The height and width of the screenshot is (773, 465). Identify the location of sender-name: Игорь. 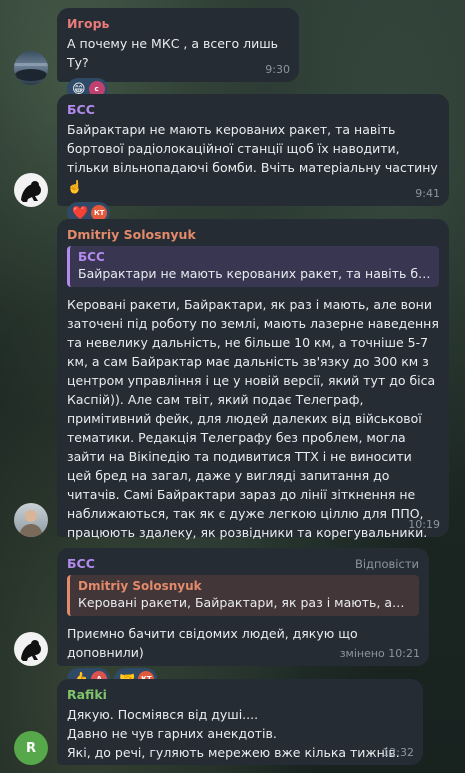
(178, 23).